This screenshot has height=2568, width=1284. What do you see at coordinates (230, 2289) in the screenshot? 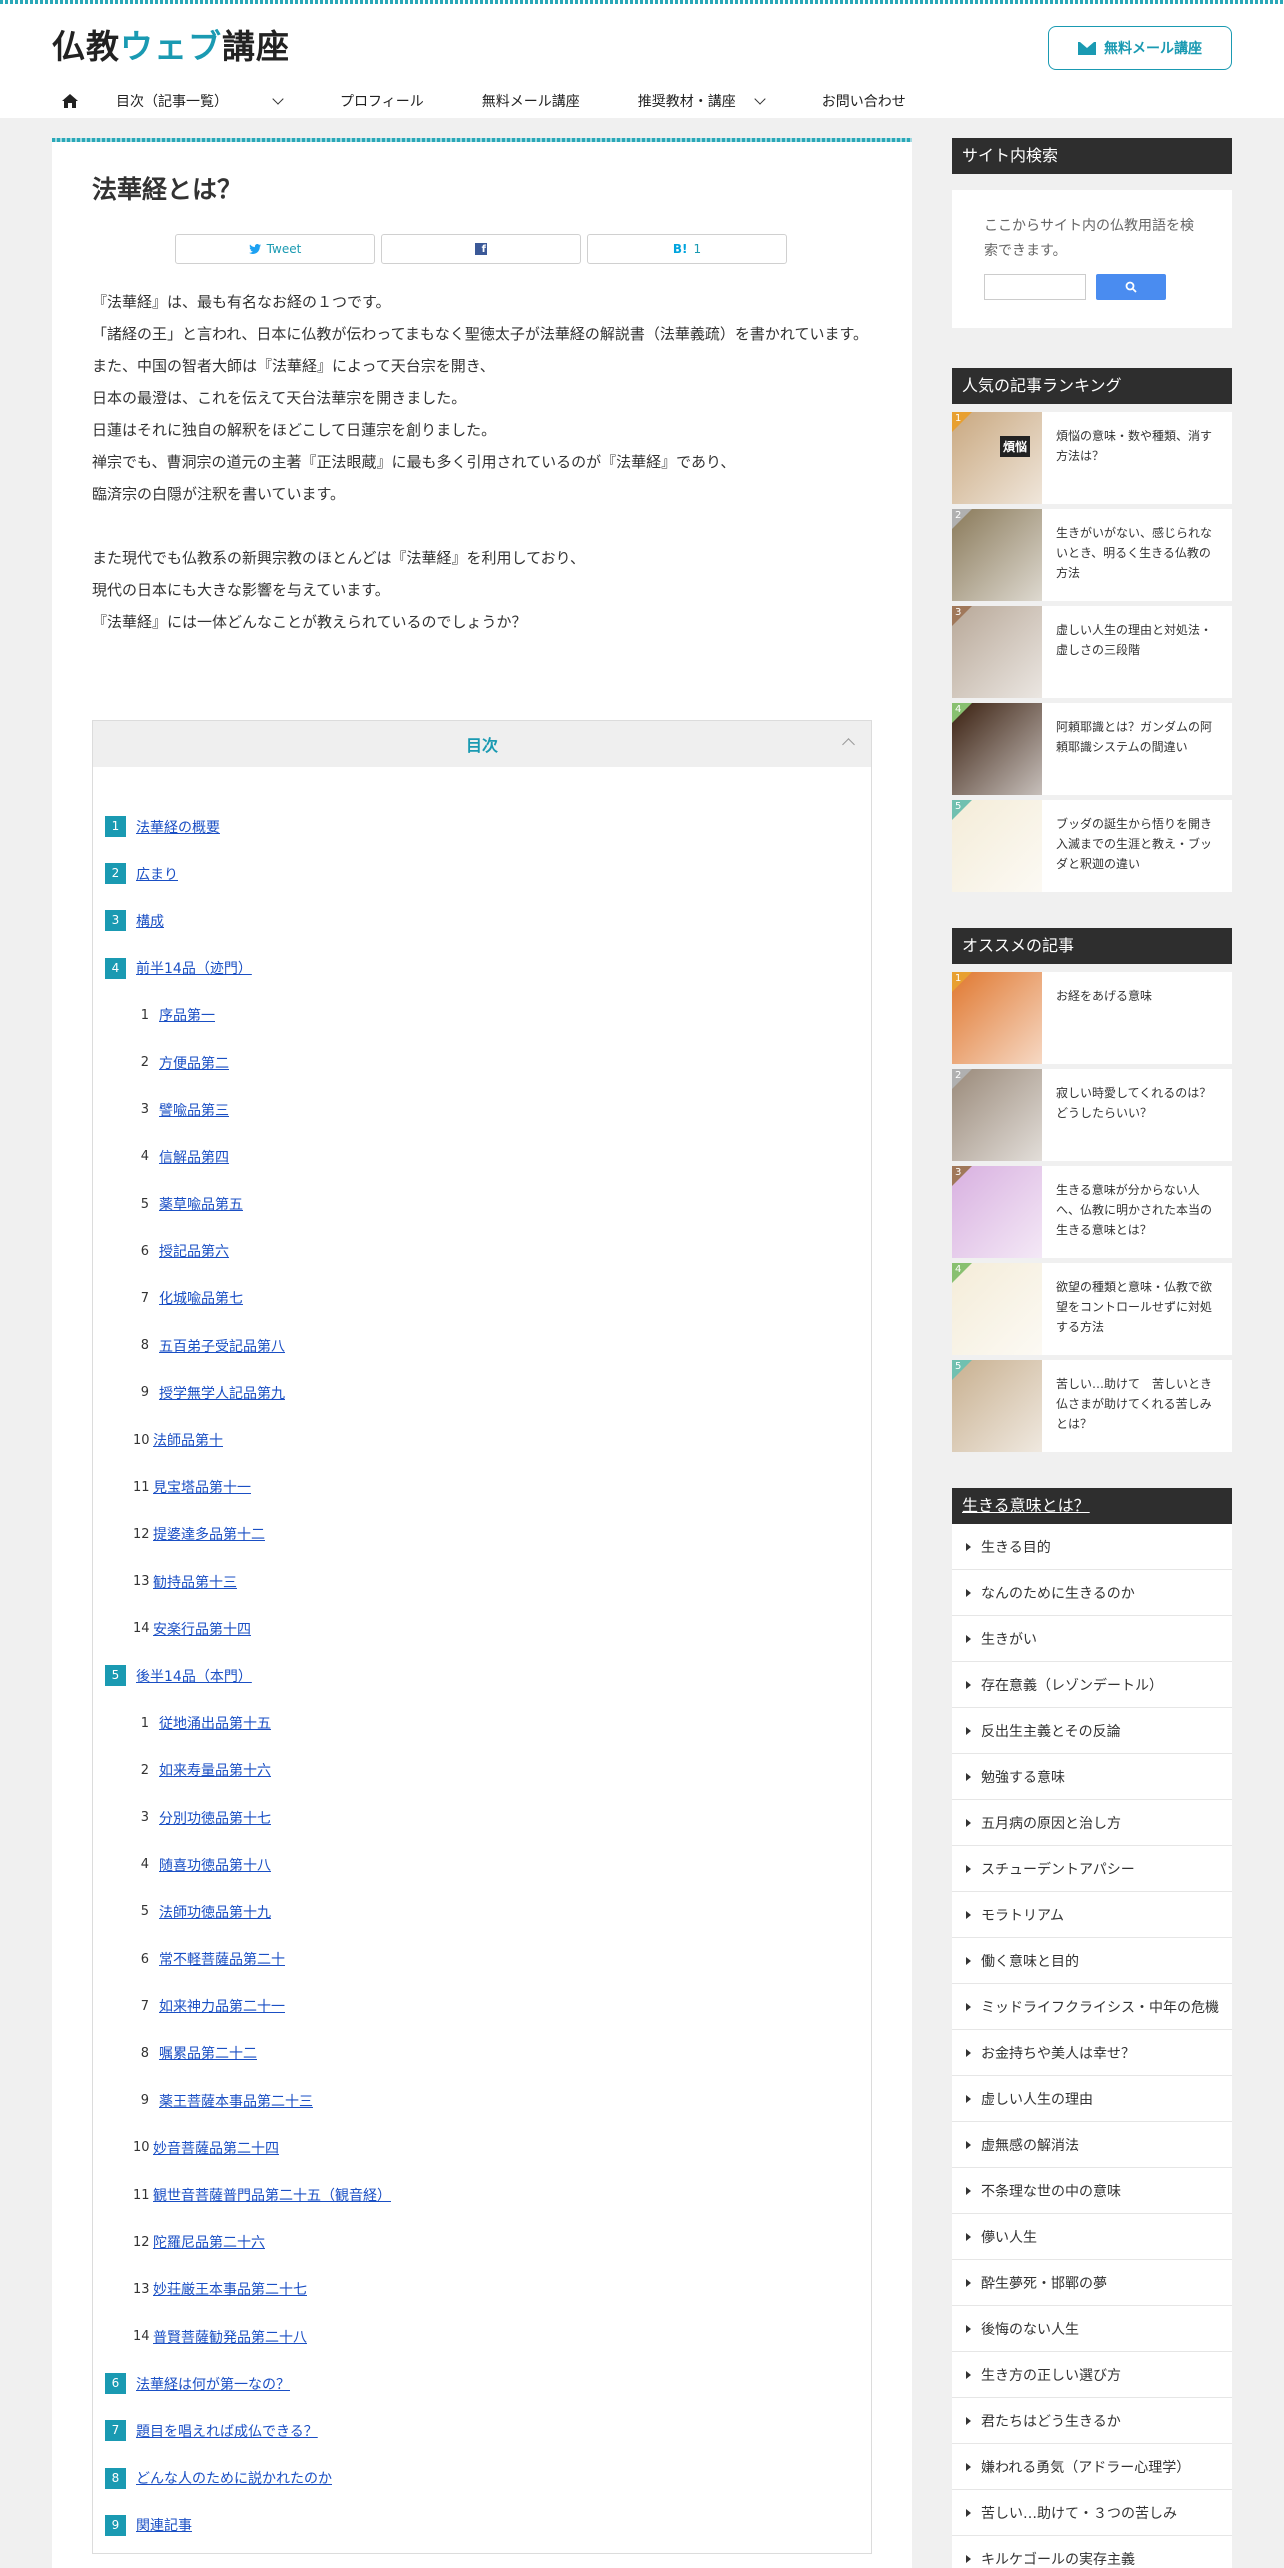
I see `toc-link: 妙荘厳王本事品第二十七` at bounding box center [230, 2289].